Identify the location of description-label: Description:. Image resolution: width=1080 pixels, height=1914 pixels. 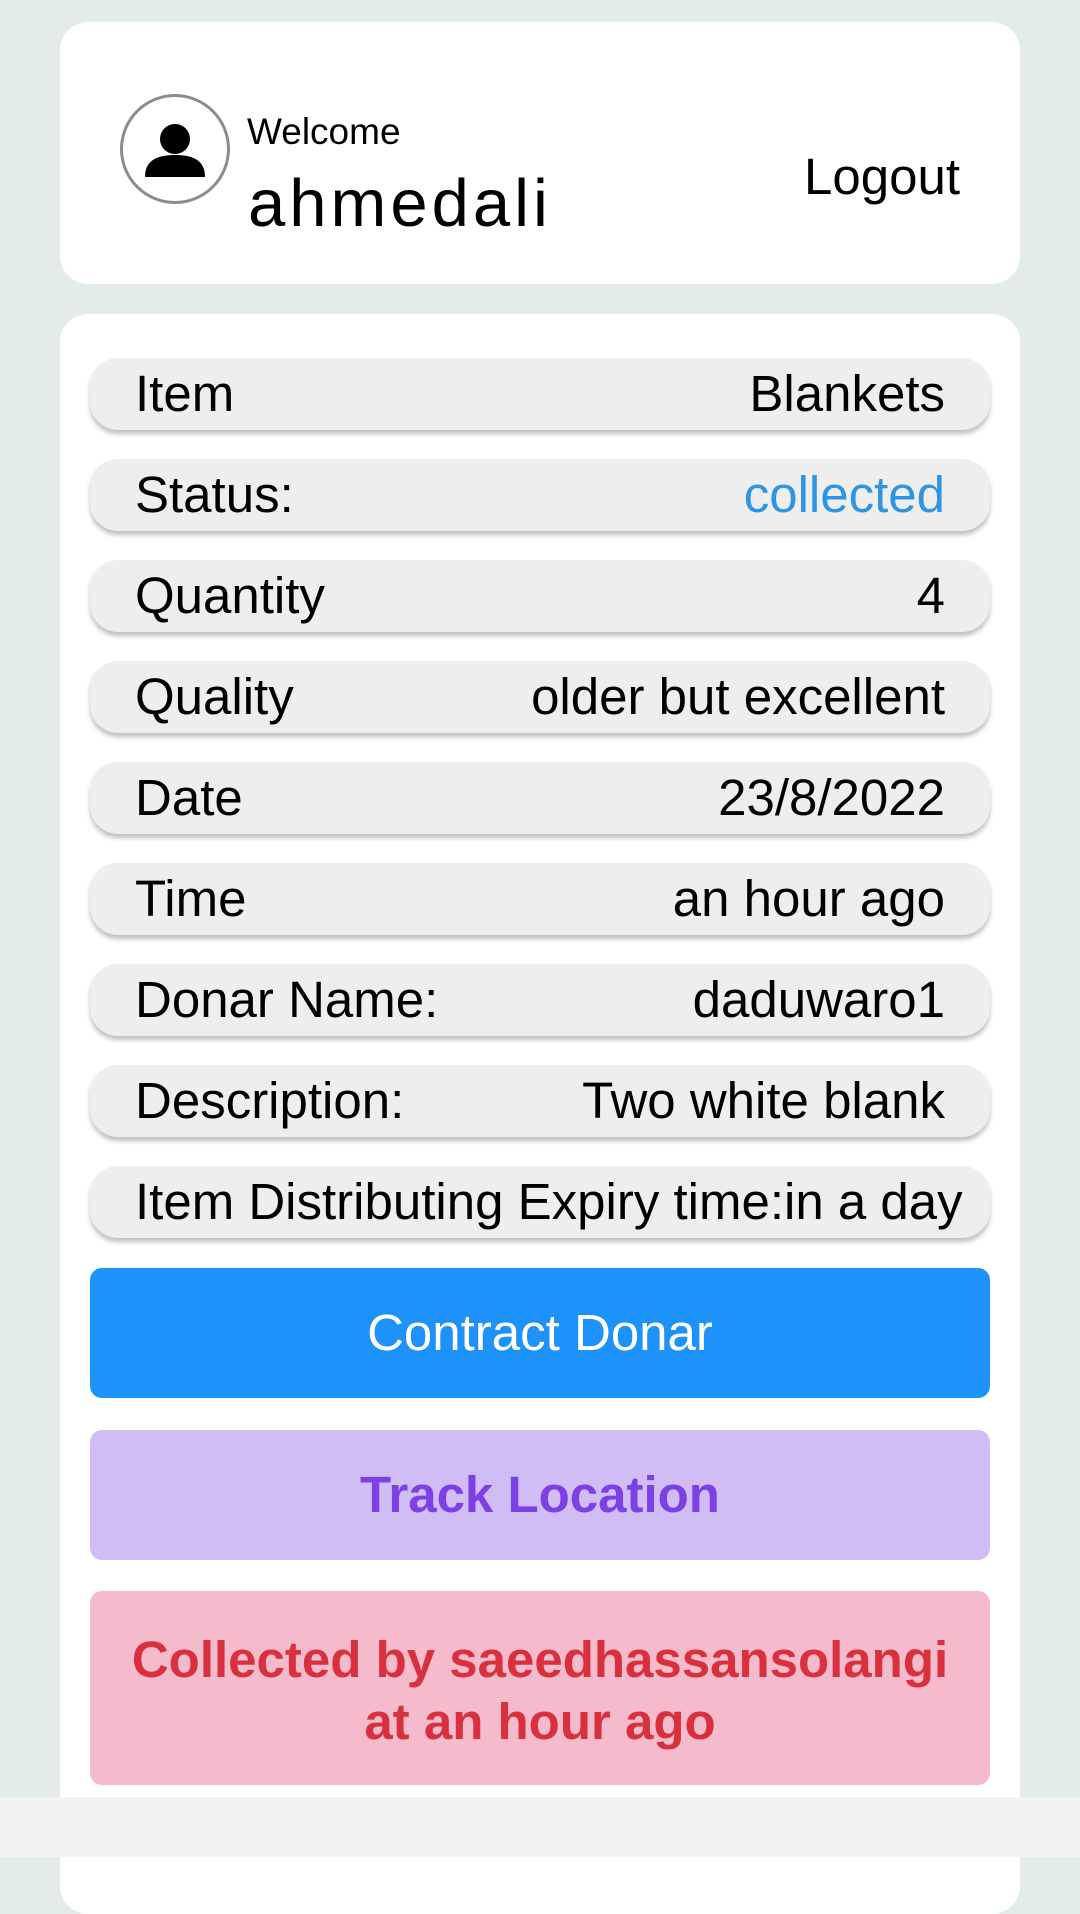
(270, 1100).